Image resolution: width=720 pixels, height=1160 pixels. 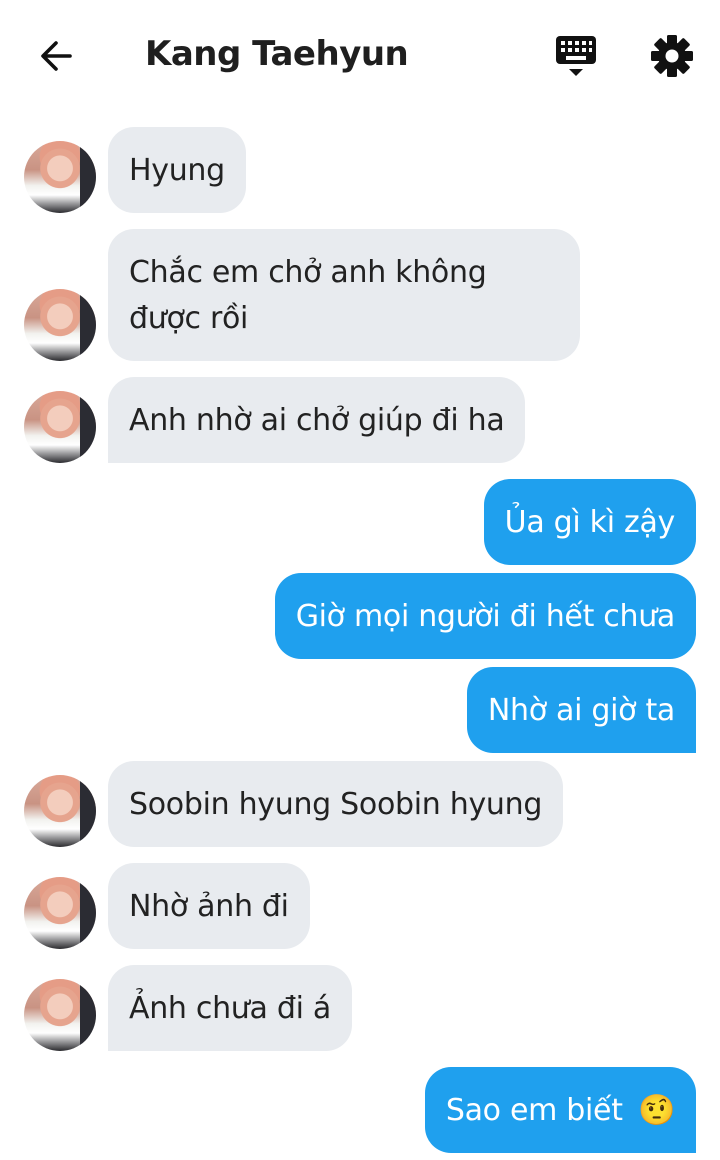 I want to click on message-text: Ủa gì kì zậy, so click(x=590, y=522).